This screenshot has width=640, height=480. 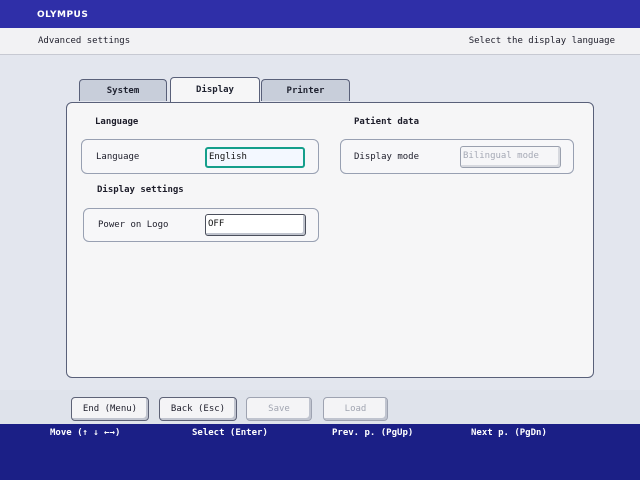 I want to click on language-label: Language, so click(x=118, y=157).